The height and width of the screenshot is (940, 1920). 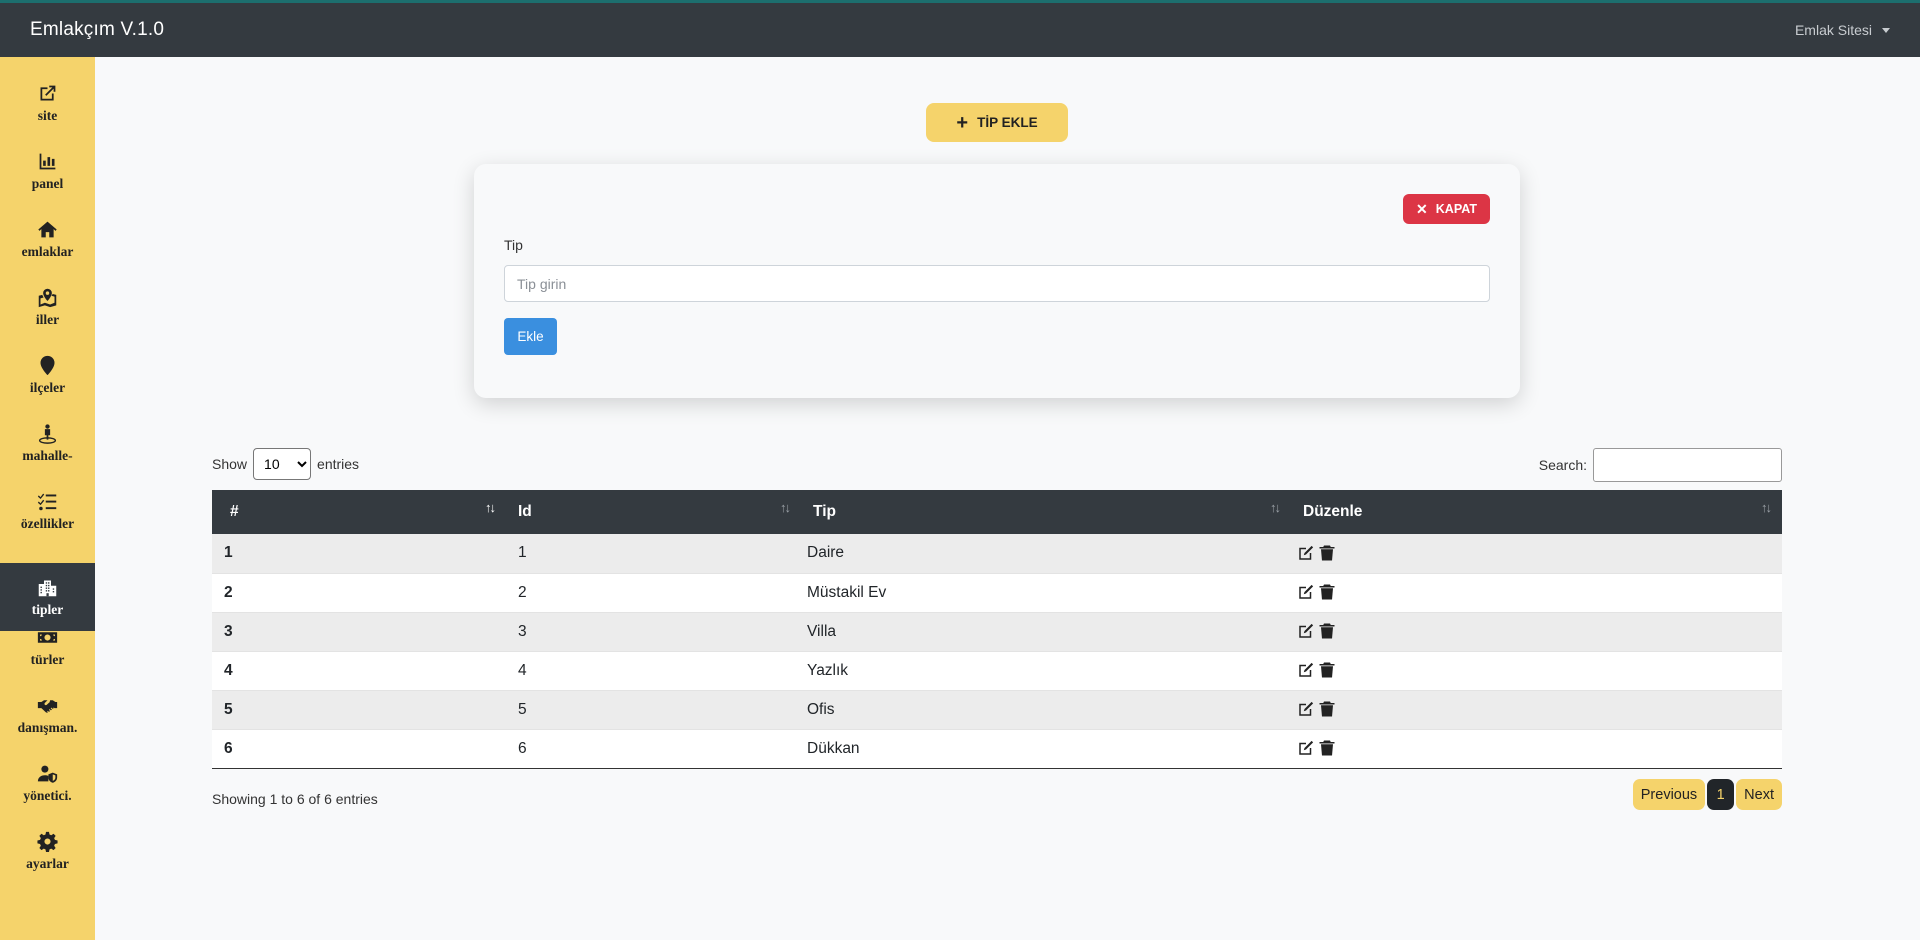 What do you see at coordinates (1687, 465) in the screenshot?
I see `search-input` at bounding box center [1687, 465].